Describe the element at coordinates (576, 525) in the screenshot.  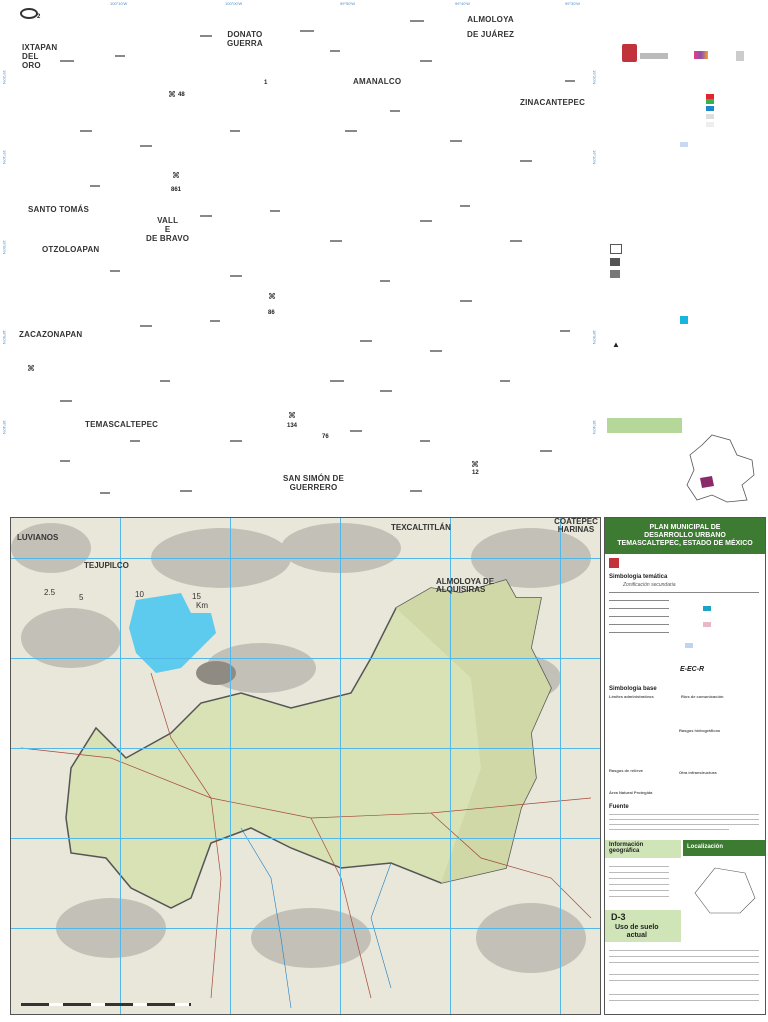
I see `map-label-coatepec: COATEPEC HARINAS` at that location.